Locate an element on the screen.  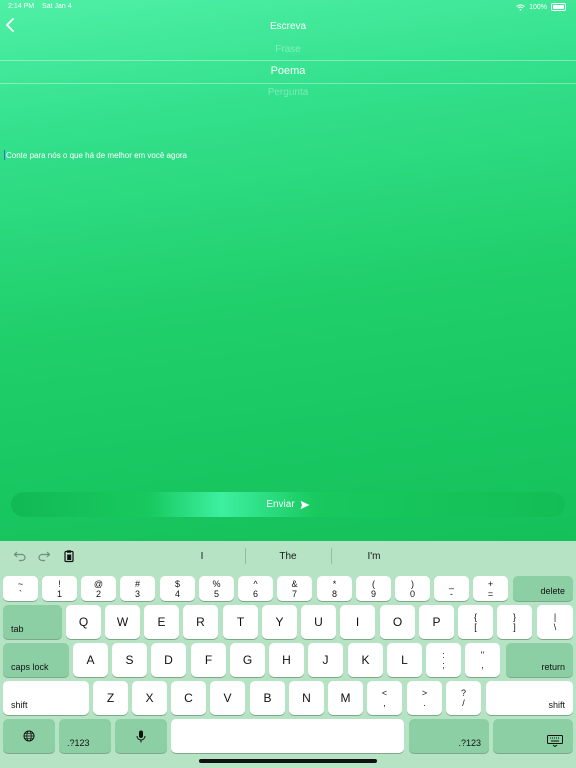
key-backslash: | \ is located at coordinates (555, 622).